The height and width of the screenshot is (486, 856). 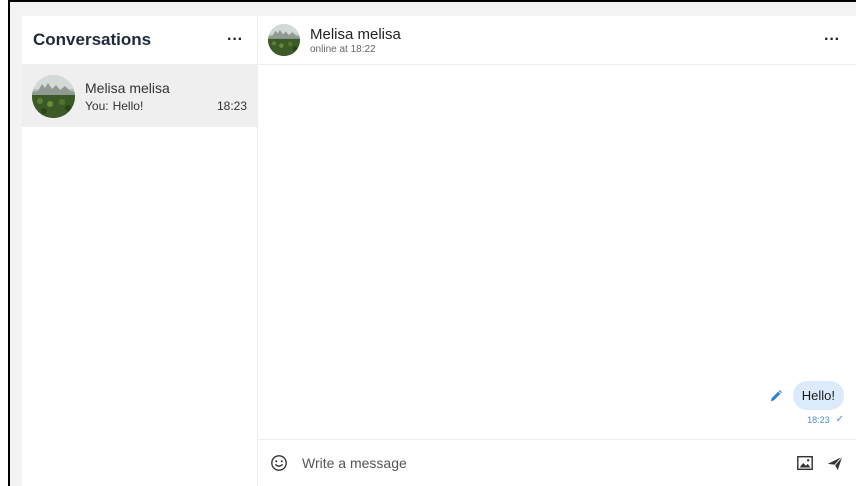 I want to click on sidebar-menu-button: ···, so click(x=235, y=40).